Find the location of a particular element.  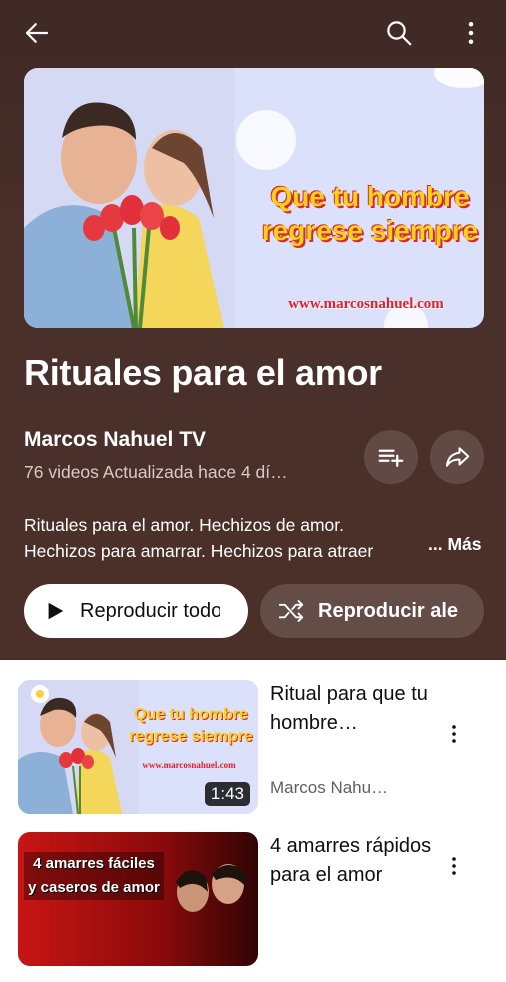

thumbnail-headline-line2: y caseros de amor is located at coordinates (94, 888).